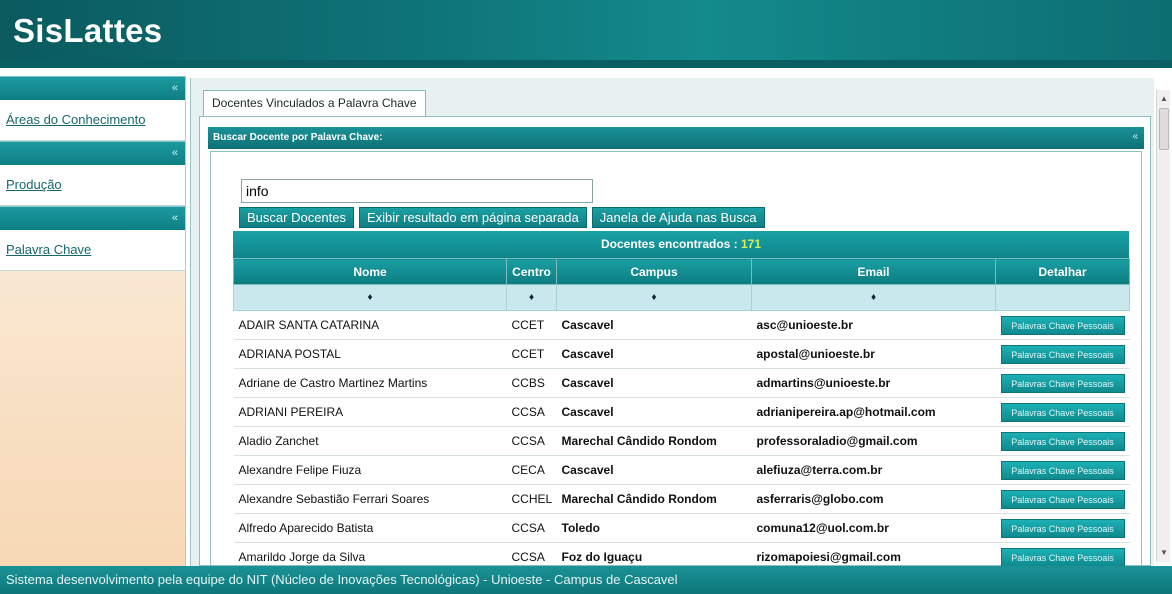  What do you see at coordinates (654, 528) in the screenshot?
I see `cell-campus: Toledo` at bounding box center [654, 528].